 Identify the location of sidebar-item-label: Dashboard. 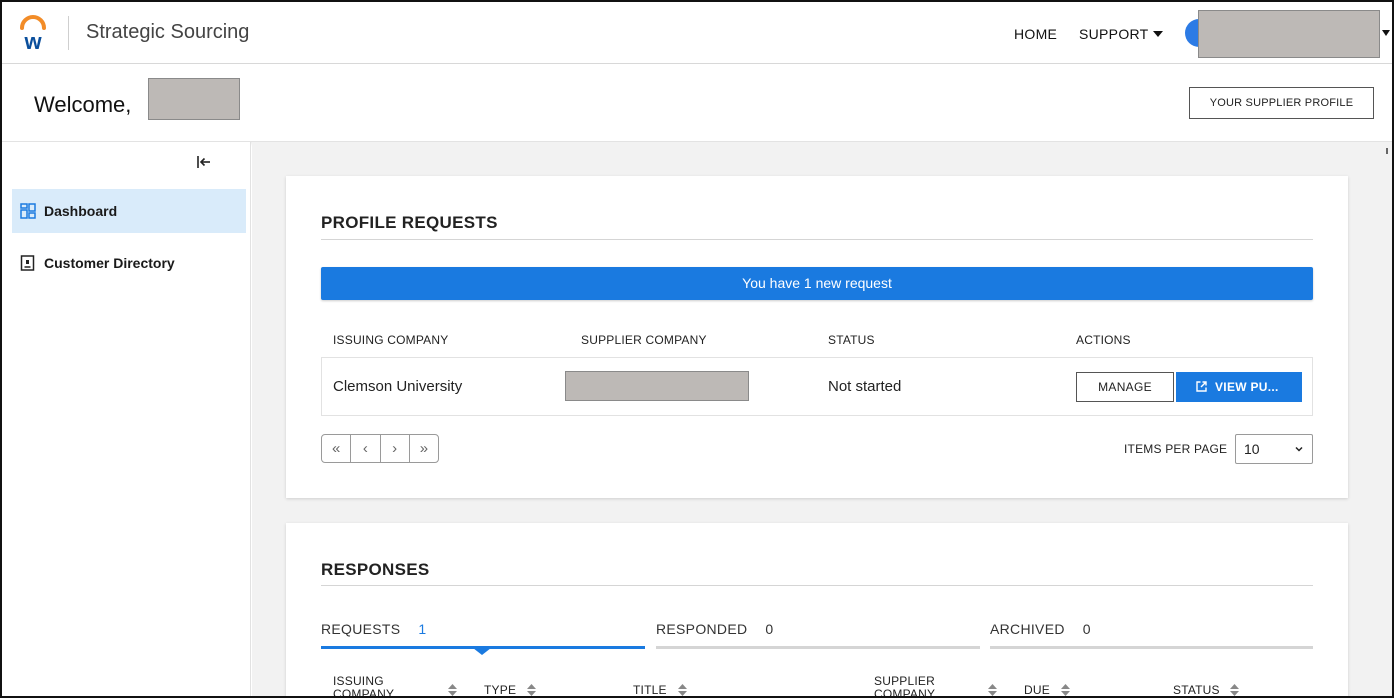
(81, 211).